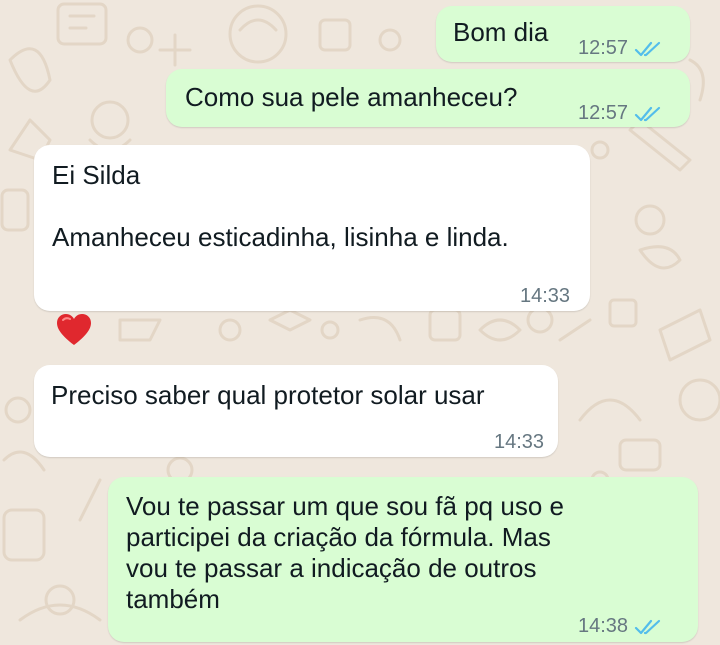  What do you see at coordinates (74, 330) in the screenshot?
I see `heart-icon` at bounding box center [74, 330].